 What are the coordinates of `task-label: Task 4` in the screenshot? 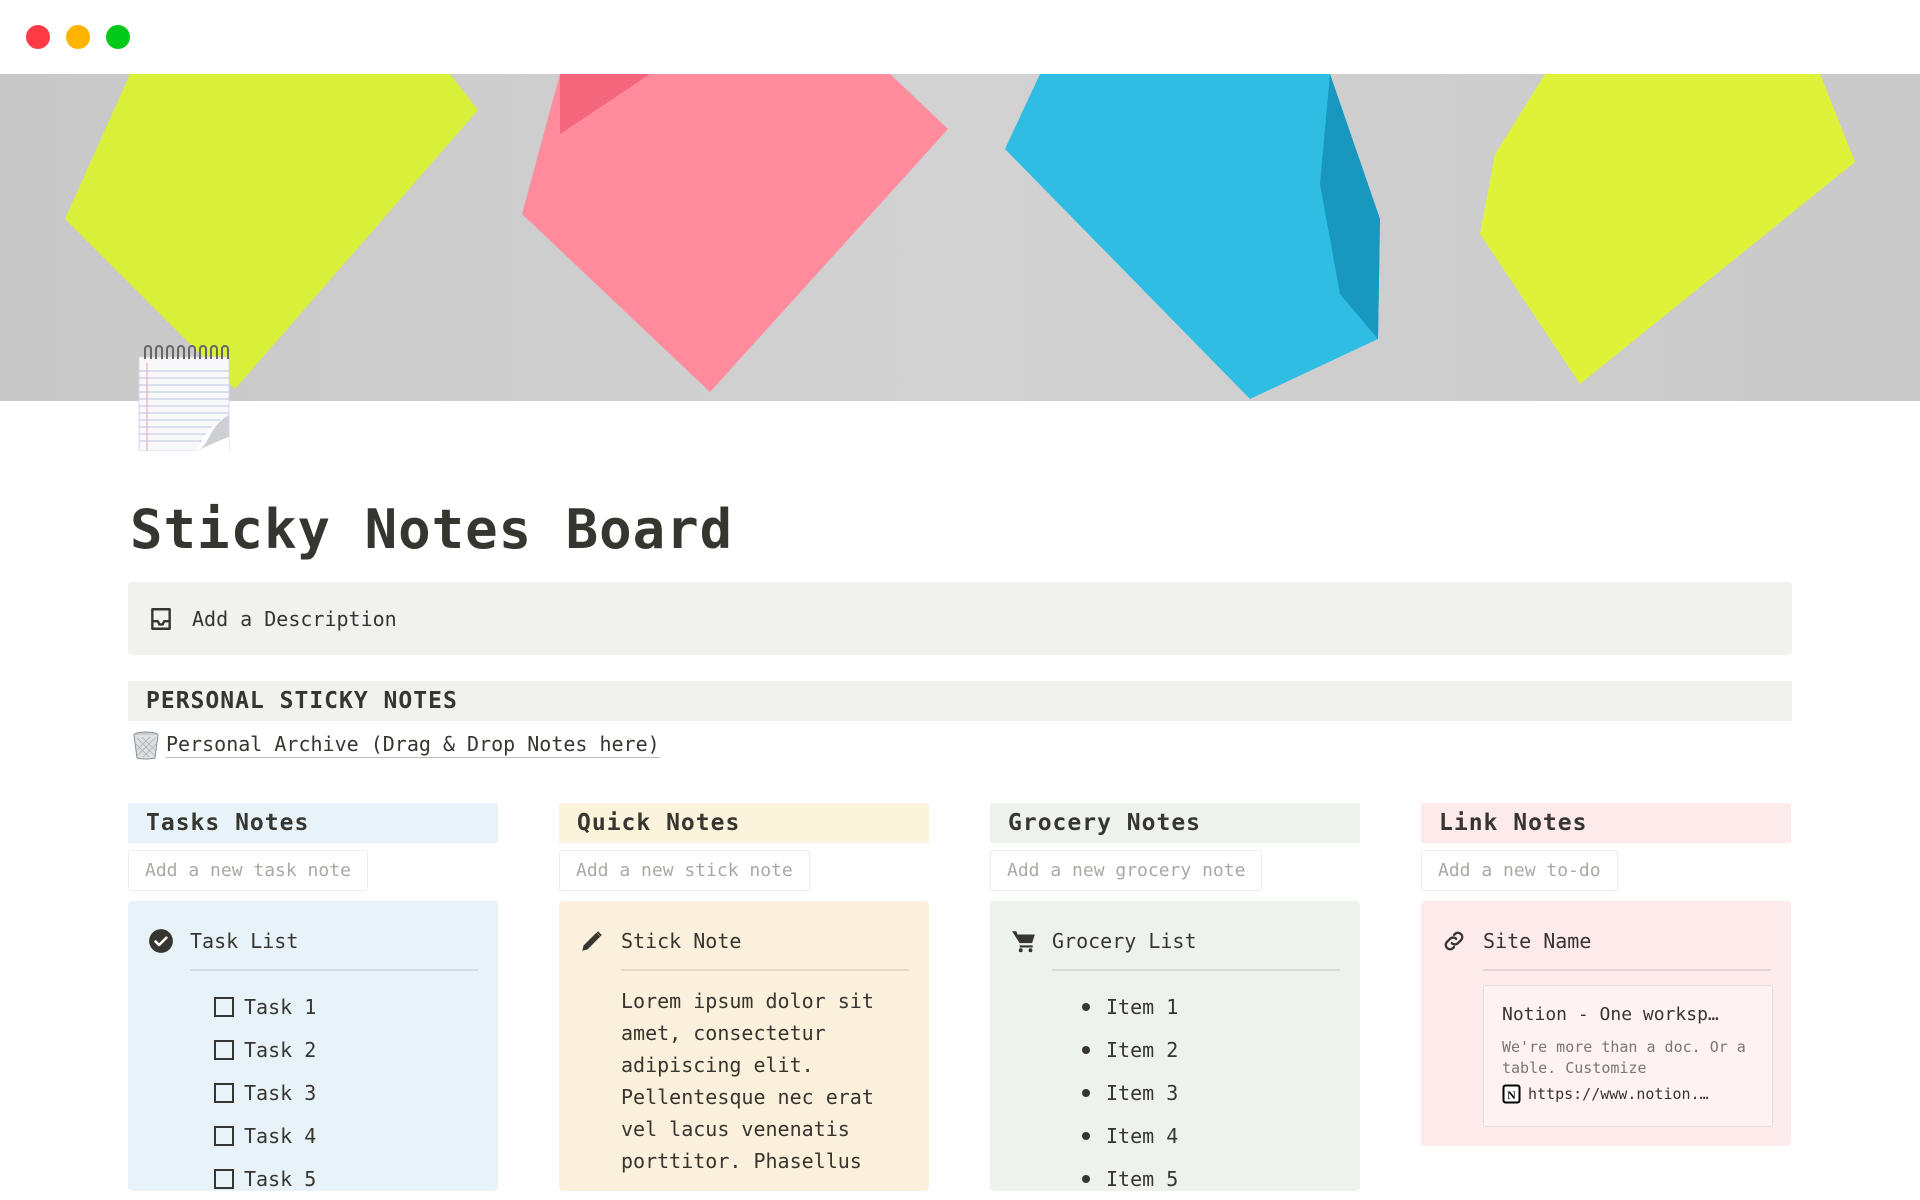 It's located at (280, 1135).